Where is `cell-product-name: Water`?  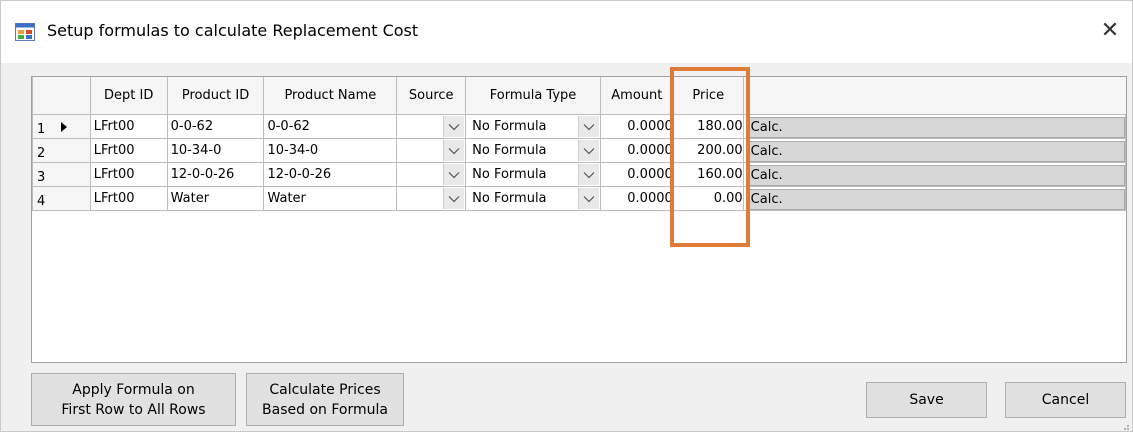 cell-product-name: Water is located at coordinates (330, 198).